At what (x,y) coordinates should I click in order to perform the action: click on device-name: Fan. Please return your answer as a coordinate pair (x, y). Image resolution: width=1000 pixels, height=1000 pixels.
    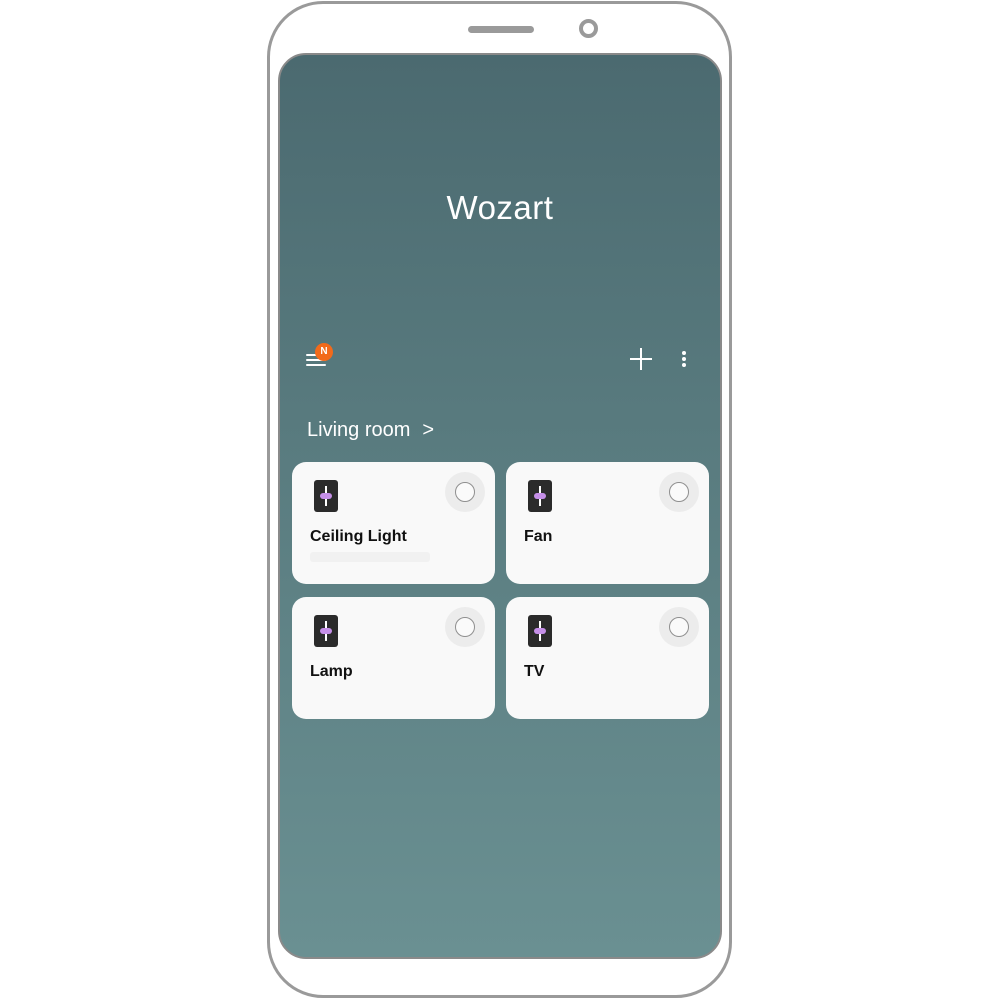
    Looking at the image, I should click on (538, 536).